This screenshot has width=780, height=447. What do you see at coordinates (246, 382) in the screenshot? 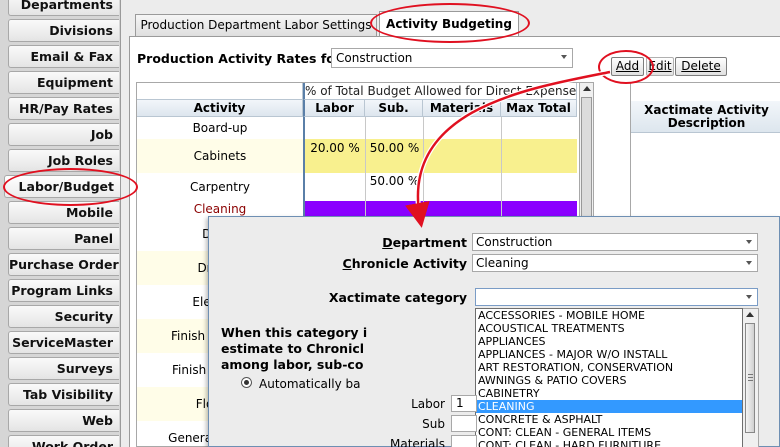
I see `auto-radio-button` at bounding box center [246, 382].